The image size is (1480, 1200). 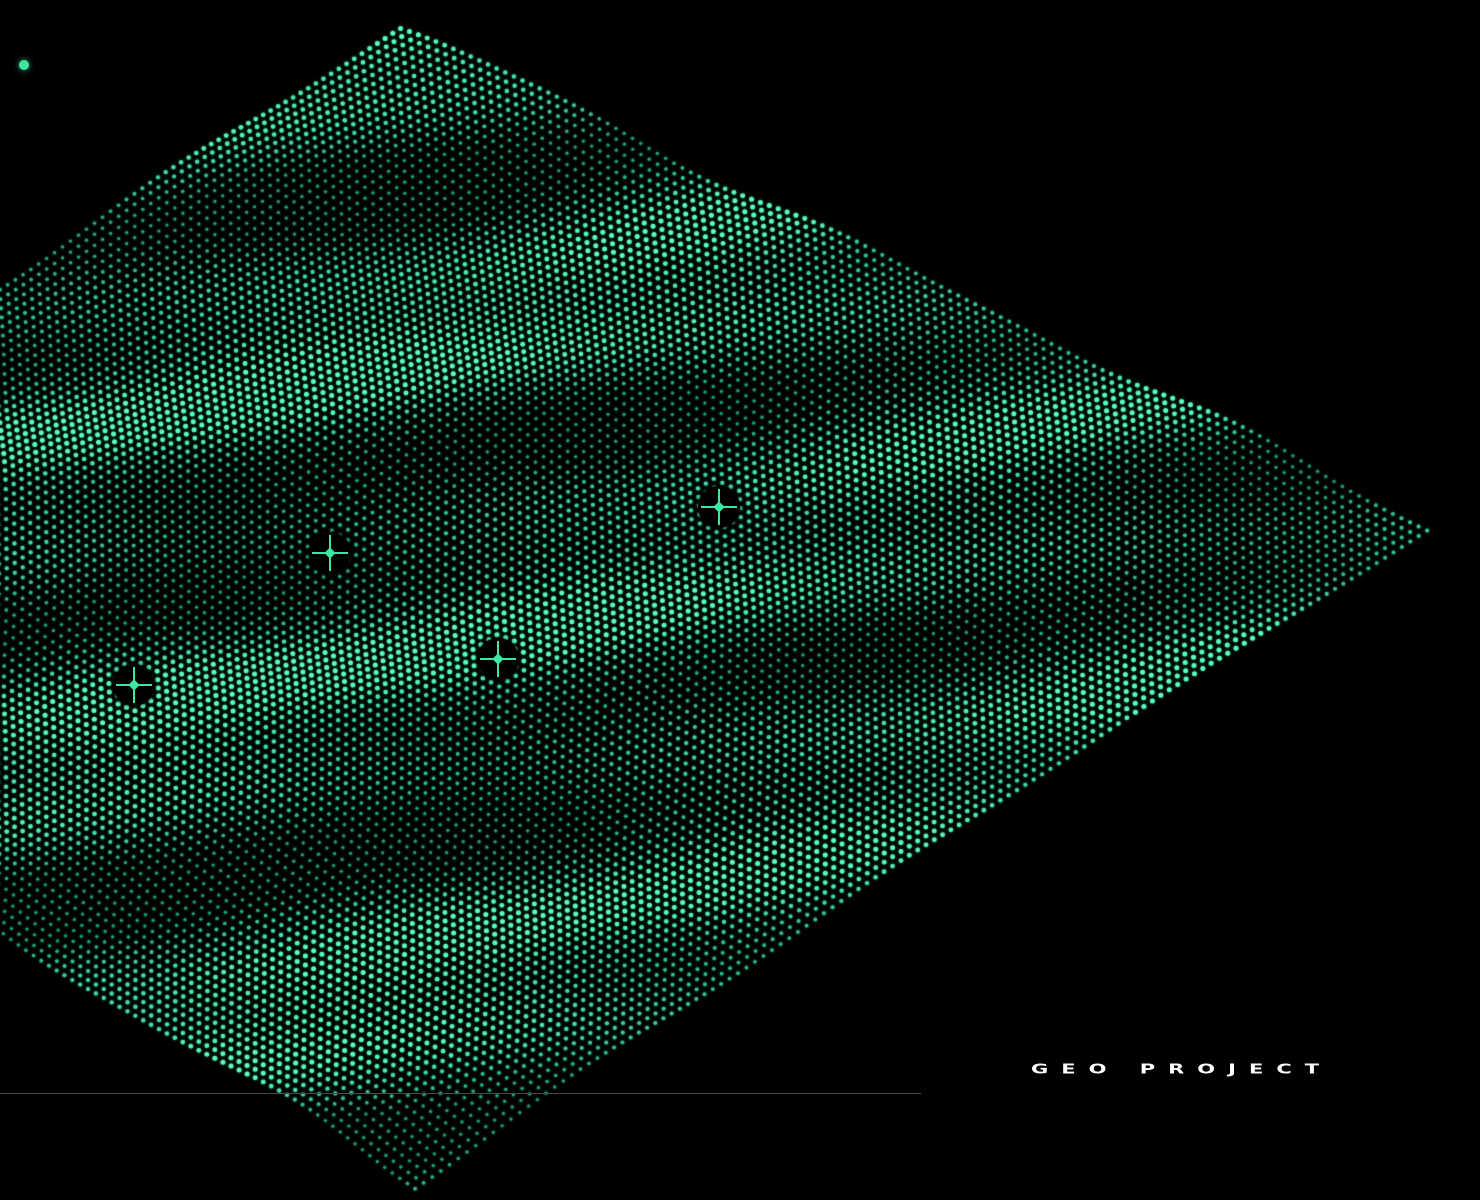 I want to click on project-title: GEO PROJECT, so click(x=1182, y=1069).